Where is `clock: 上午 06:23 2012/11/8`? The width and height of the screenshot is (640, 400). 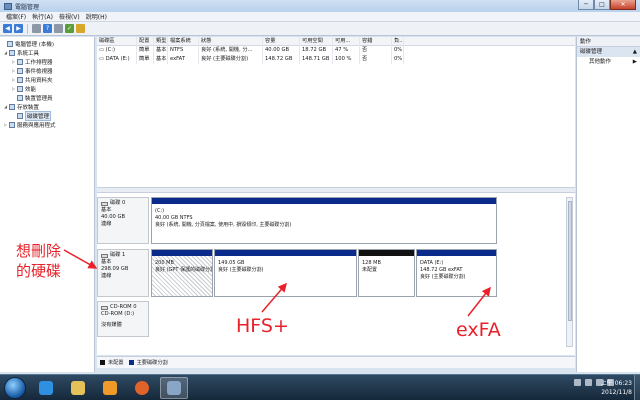 clock: 上午 06:23 2012/11/8 is located at coordinates (605, 388).